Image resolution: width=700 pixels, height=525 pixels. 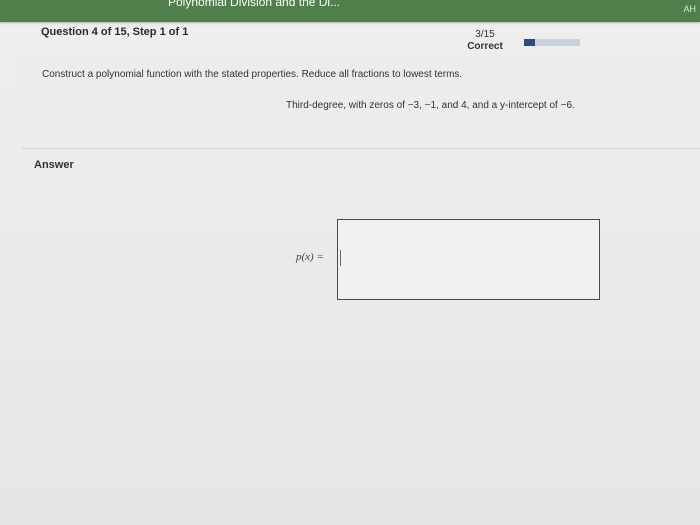 What do you see at coordinates (530, 42) in the screenshot?
I see `progress-bar-fill` at bounding box center [530, 42].